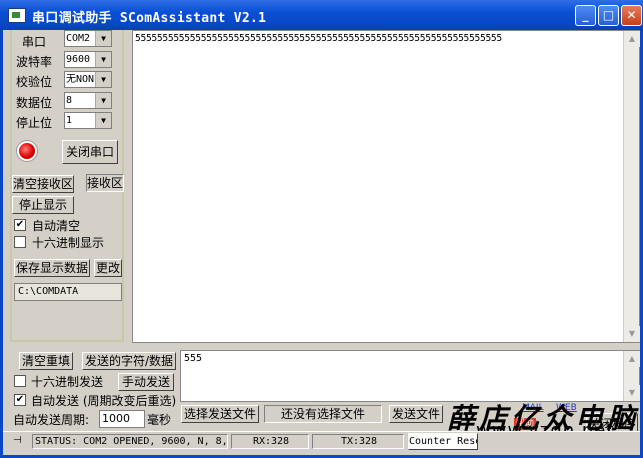  I want to click on clear-receive-button: 清空接收区, so click(43, 184).